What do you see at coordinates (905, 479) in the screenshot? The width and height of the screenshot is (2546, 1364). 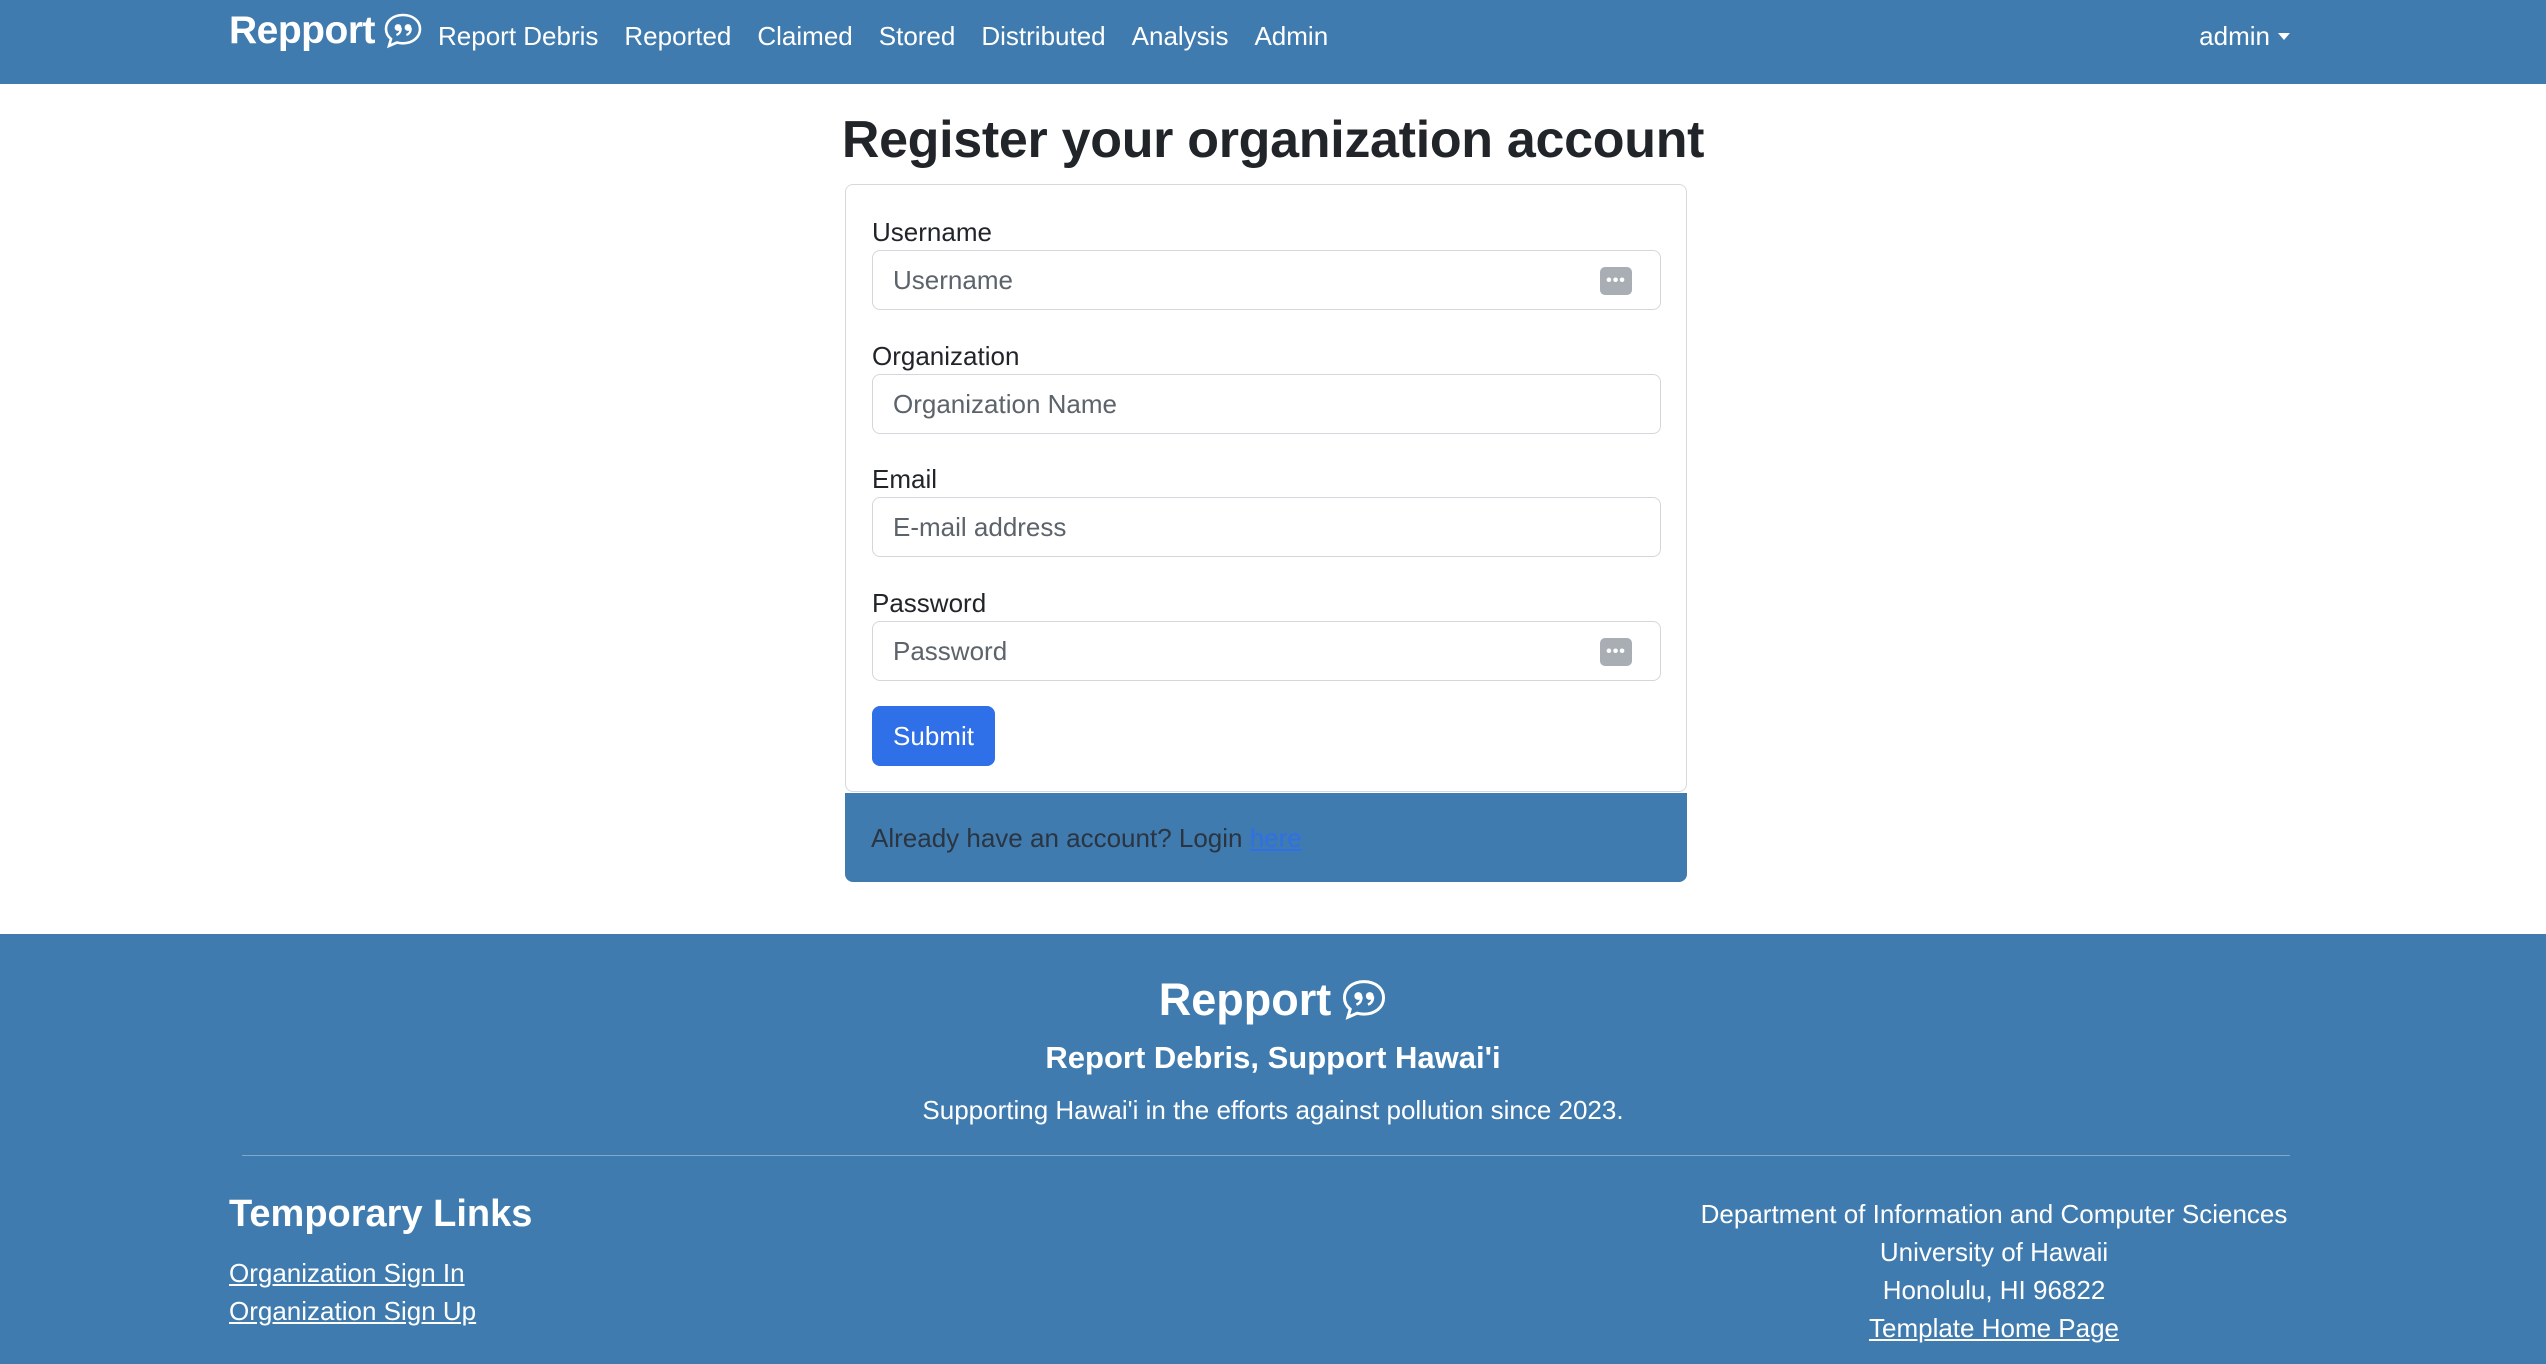 I see `email-label: Email` at bounding box center [905, 479].